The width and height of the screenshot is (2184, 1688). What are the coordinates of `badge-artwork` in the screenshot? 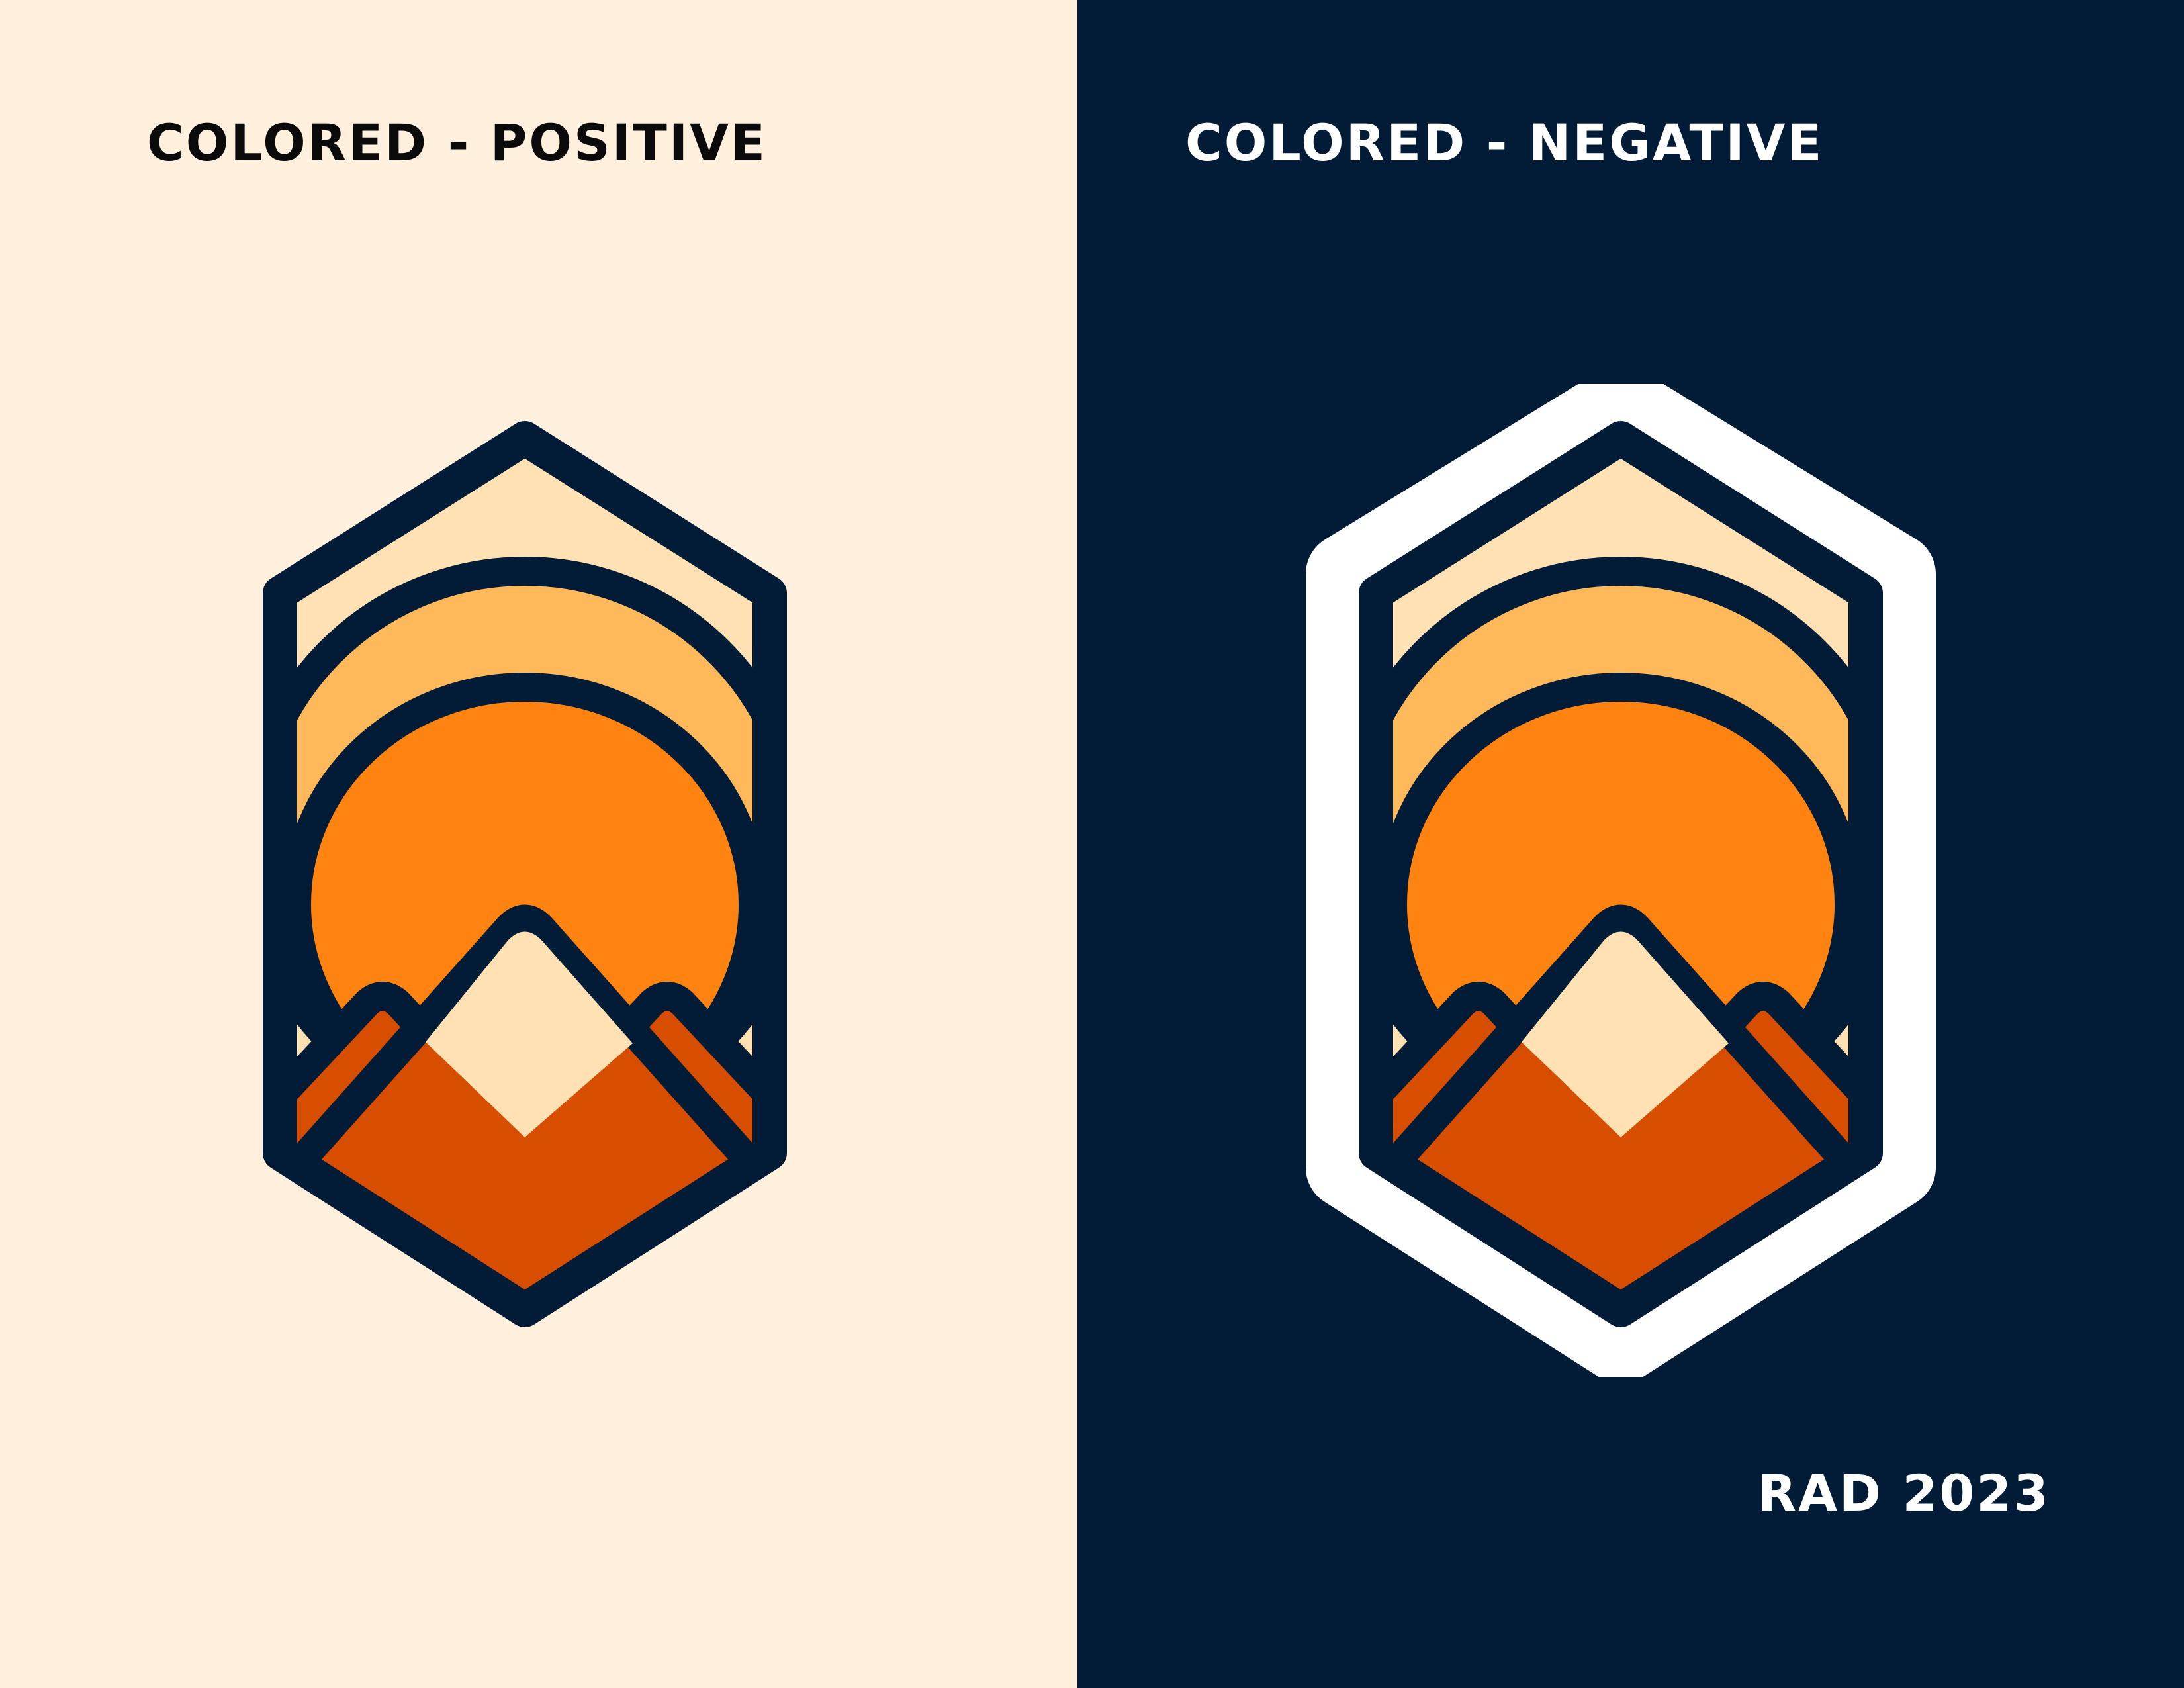 It's located at (525, 874).